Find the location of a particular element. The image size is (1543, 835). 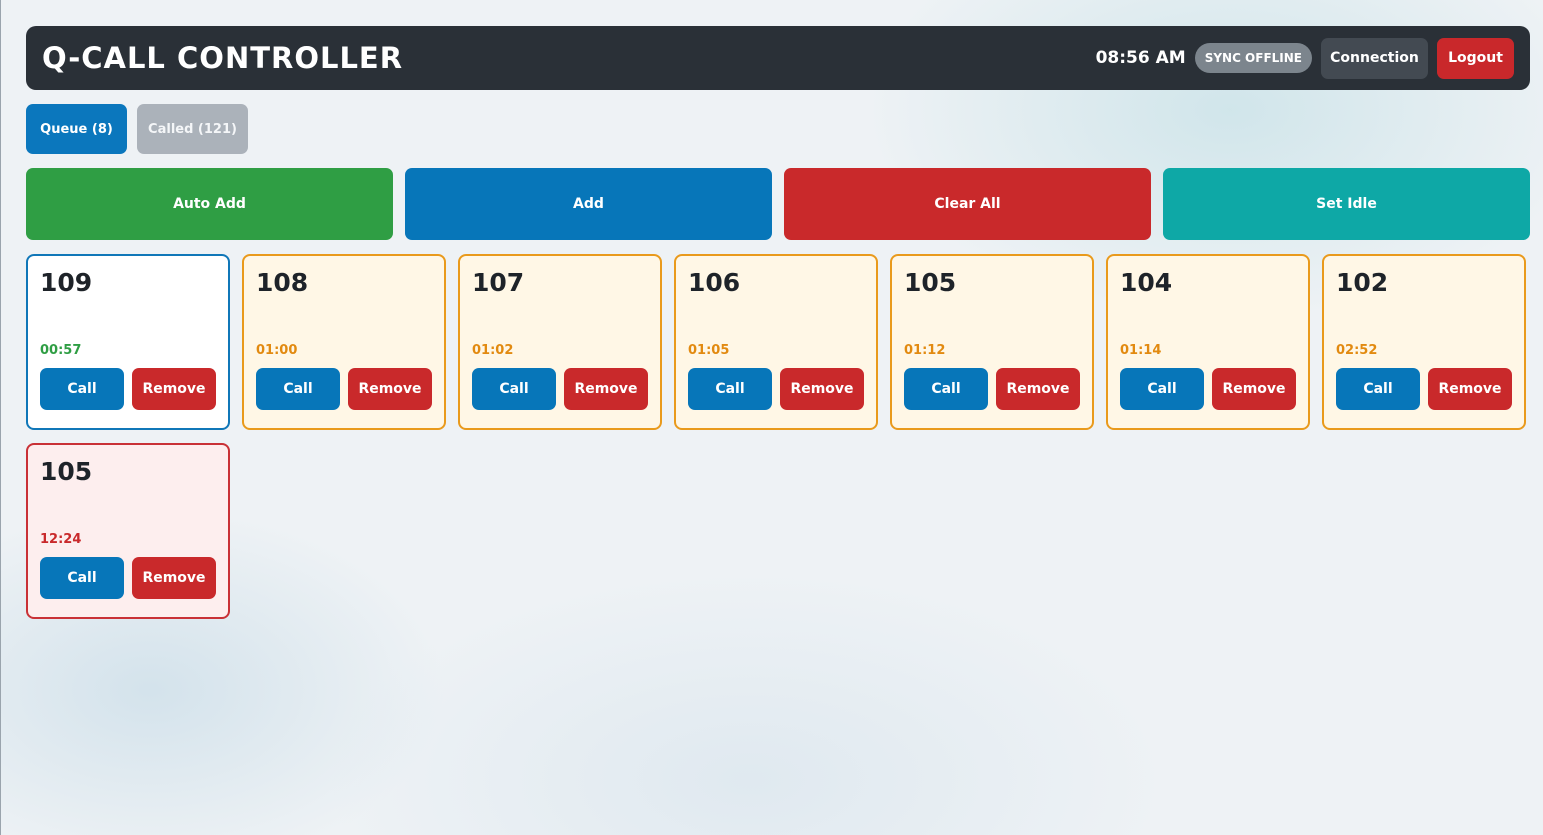

queue-card: 108 01:00 Call Remove is located at coordinates (344, 342).